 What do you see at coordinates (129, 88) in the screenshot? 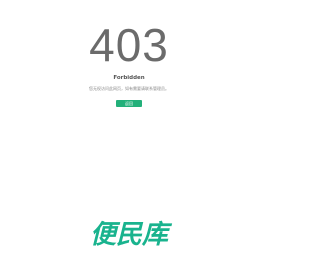
I see `status-description: 您无权访问此网页，如有需要请联系管理员。` at bounding box center [129, 88].